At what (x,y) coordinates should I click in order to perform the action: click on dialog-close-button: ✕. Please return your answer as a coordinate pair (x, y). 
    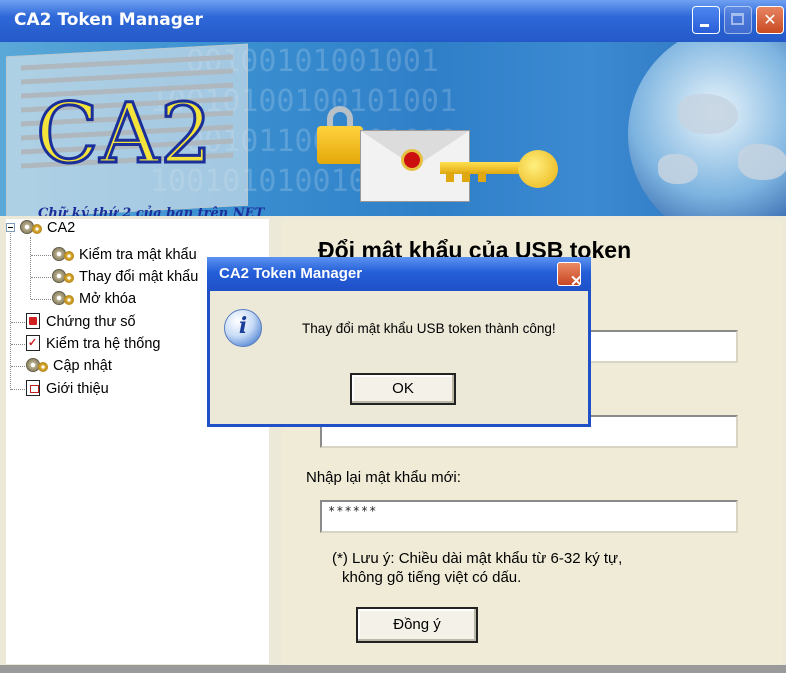
    Looking at the image, I should click on (570, 276).